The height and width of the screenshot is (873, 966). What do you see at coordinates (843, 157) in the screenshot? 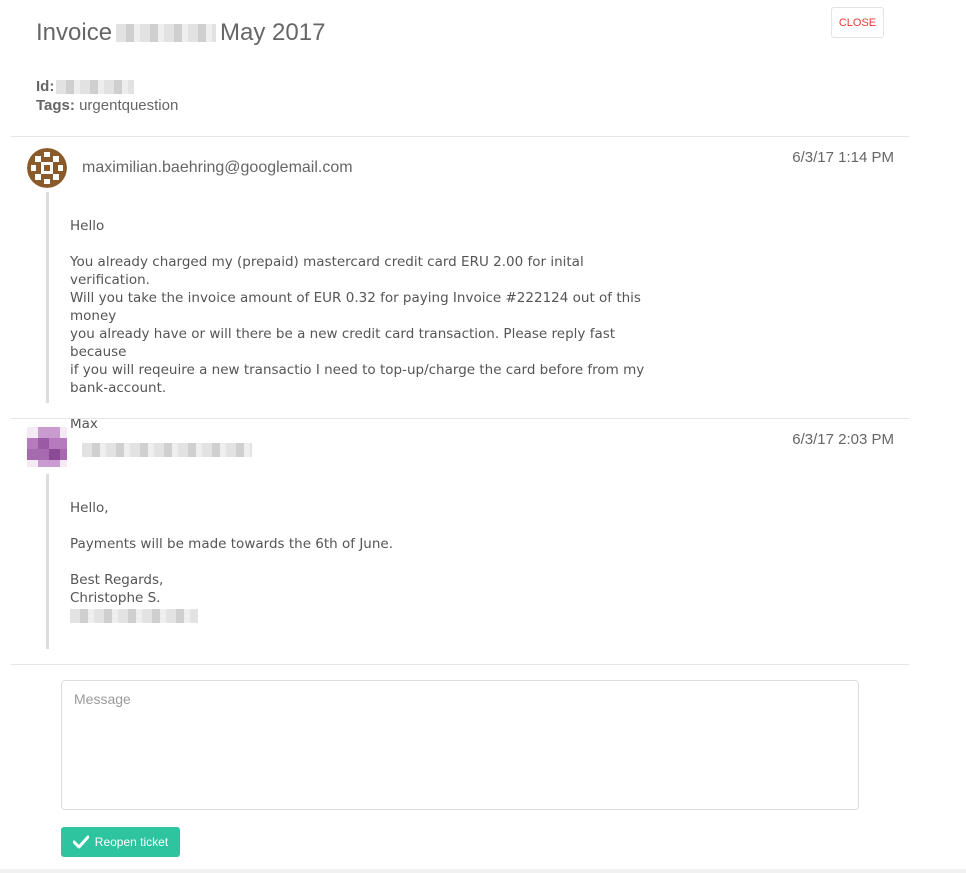
I see `message-timestamp: 6/3/17 1:14 PM` at bounding box center [843, 157].